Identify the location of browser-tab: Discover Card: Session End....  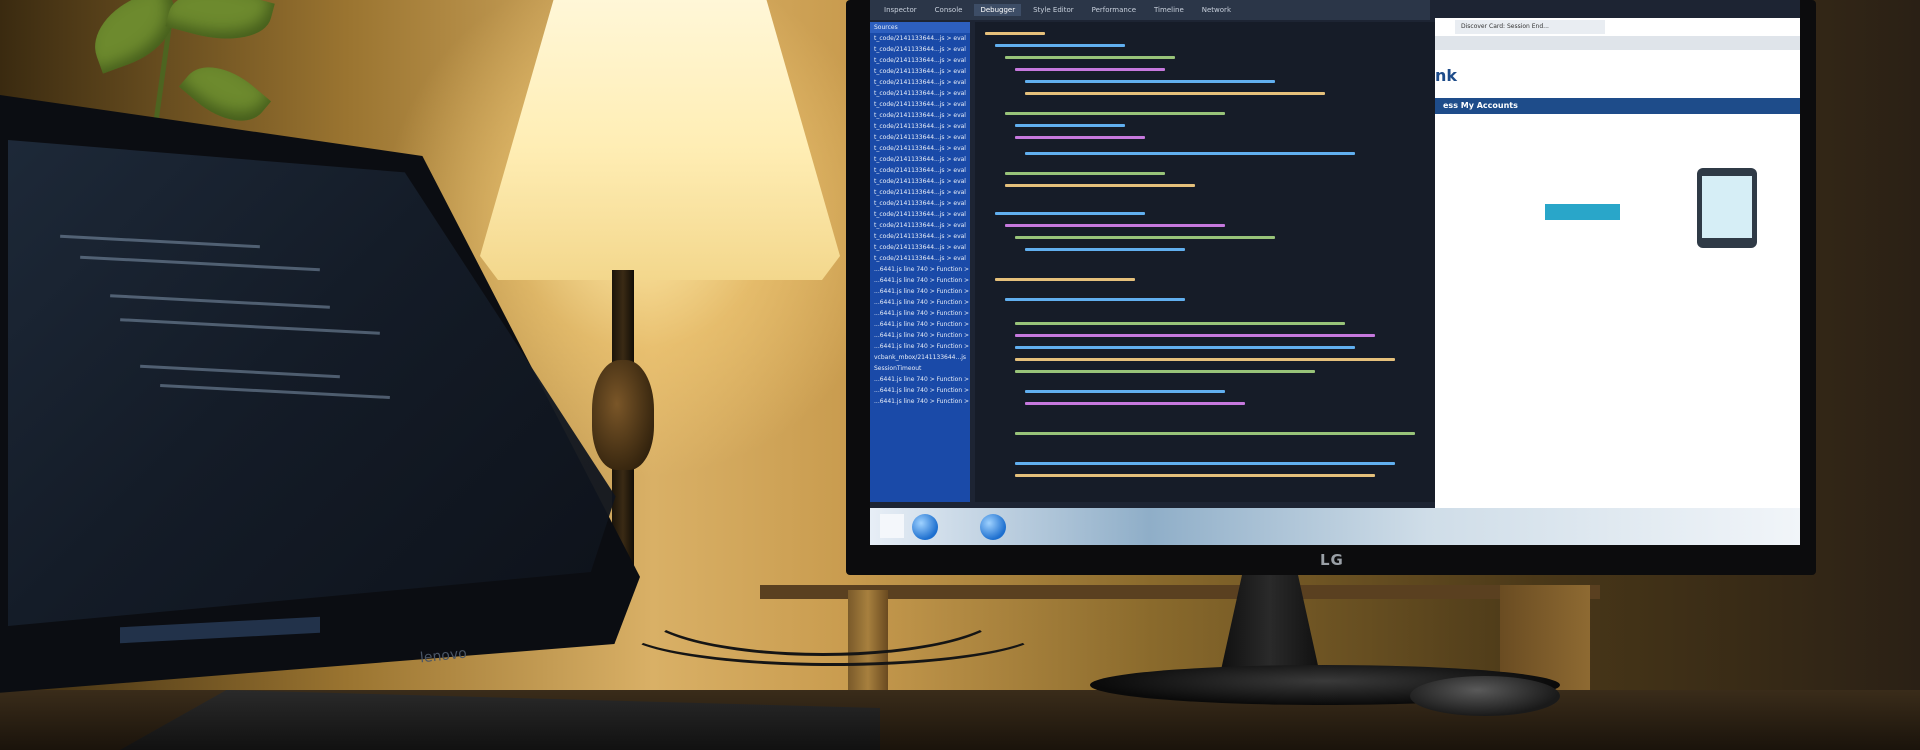
(1530, 27).